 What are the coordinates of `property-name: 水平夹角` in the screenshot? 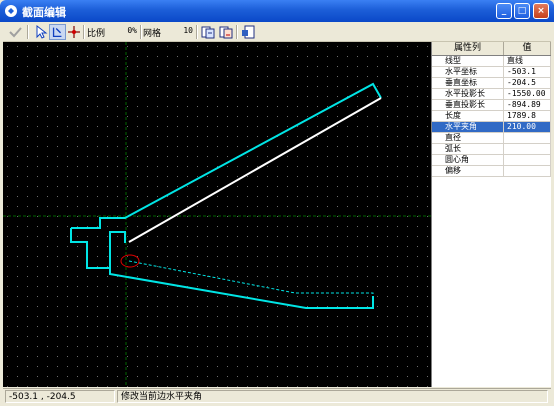 It's located at (468, 127).